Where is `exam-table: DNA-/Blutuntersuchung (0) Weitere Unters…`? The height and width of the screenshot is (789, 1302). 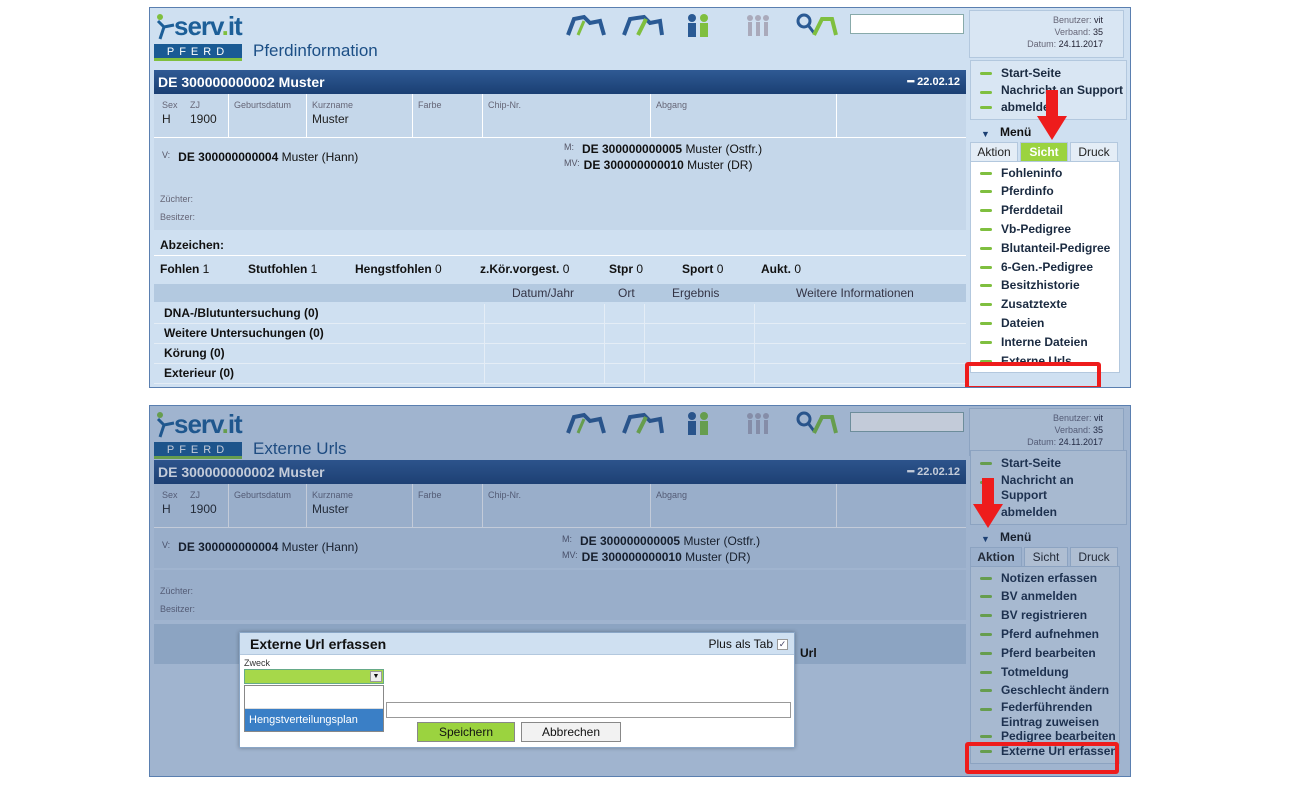
exam-table: DNA-/Blutuntersuchung (0) Weitere Unters… is located at coordinates (560, 344).